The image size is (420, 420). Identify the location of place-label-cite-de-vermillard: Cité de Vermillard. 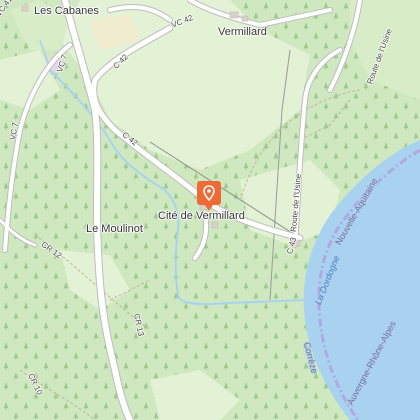
(201, 216).